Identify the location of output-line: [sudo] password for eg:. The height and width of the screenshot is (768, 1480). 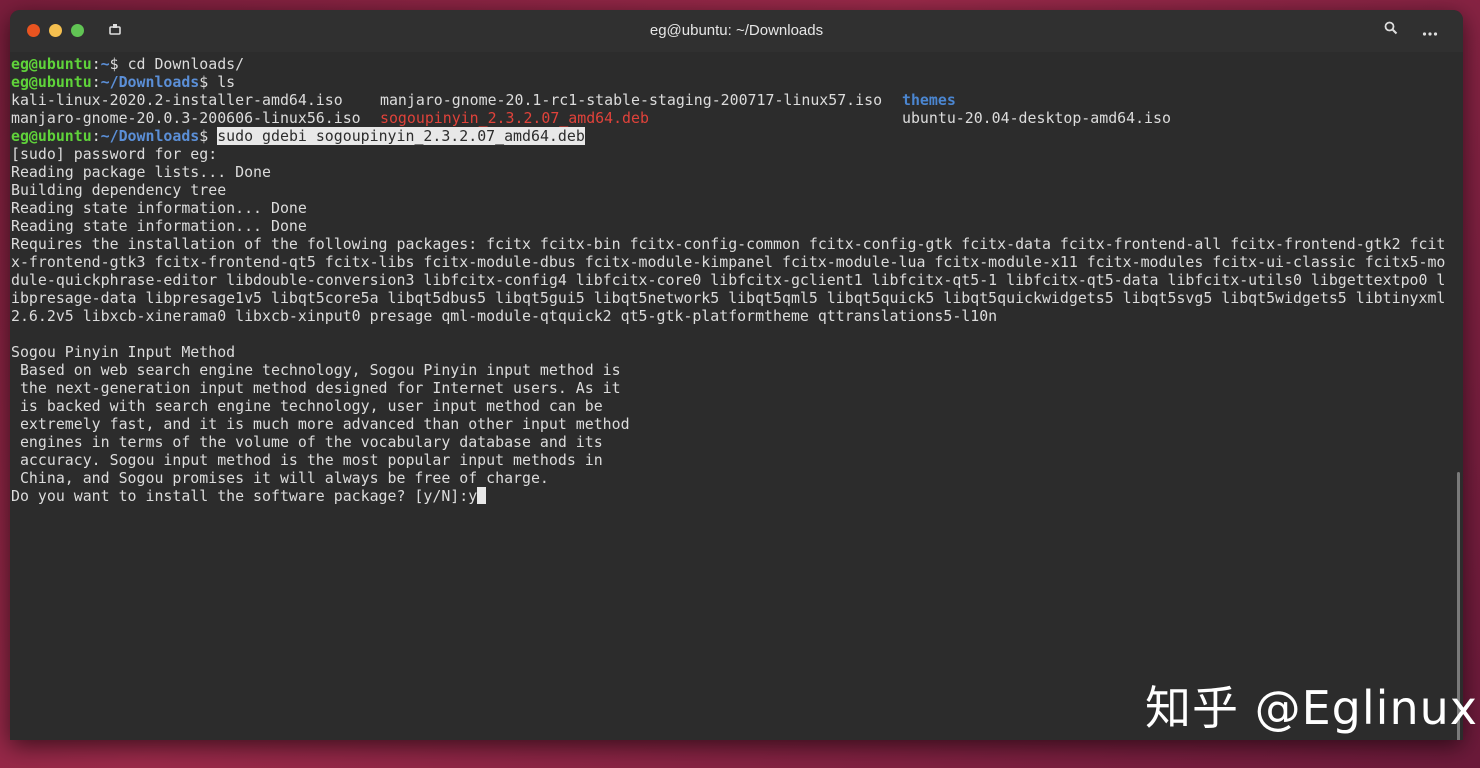
(114, 154).